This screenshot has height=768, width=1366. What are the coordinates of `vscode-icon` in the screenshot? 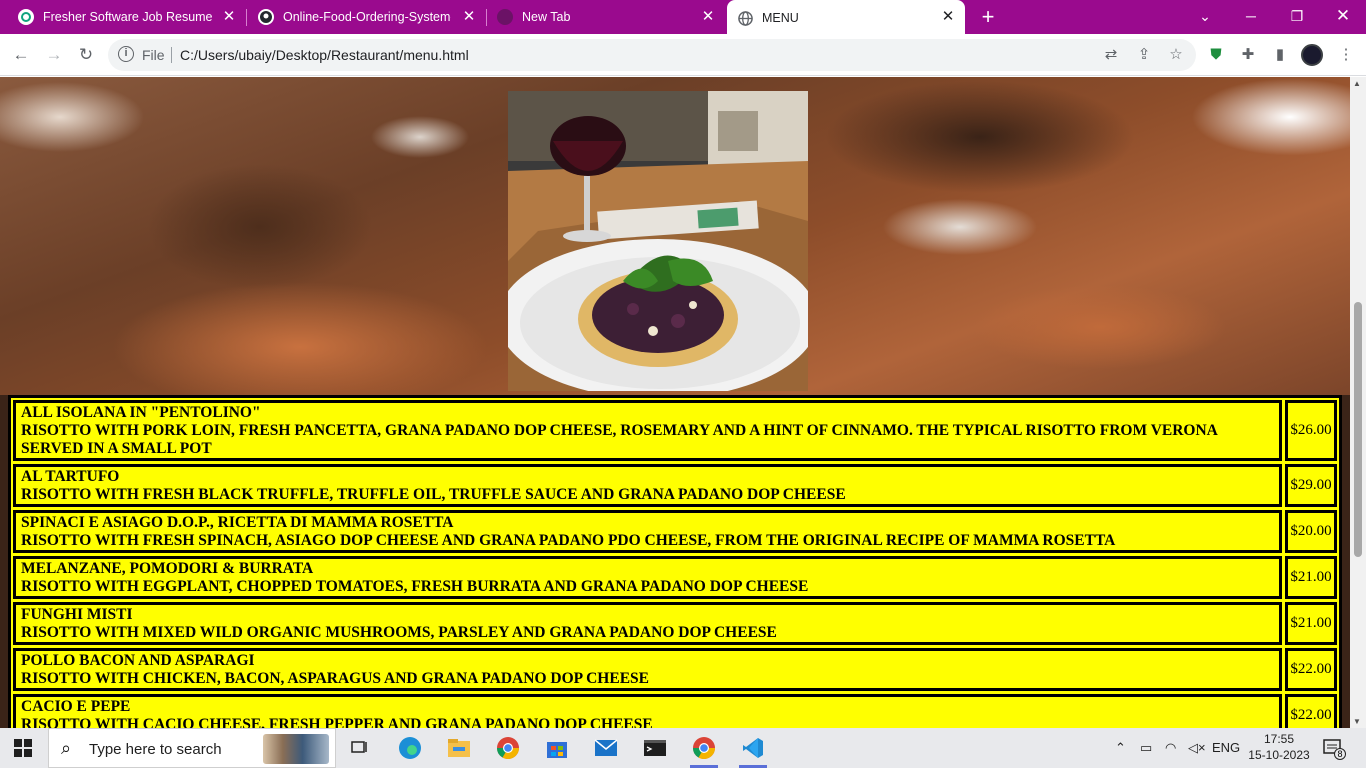 It's located at (753, 750).